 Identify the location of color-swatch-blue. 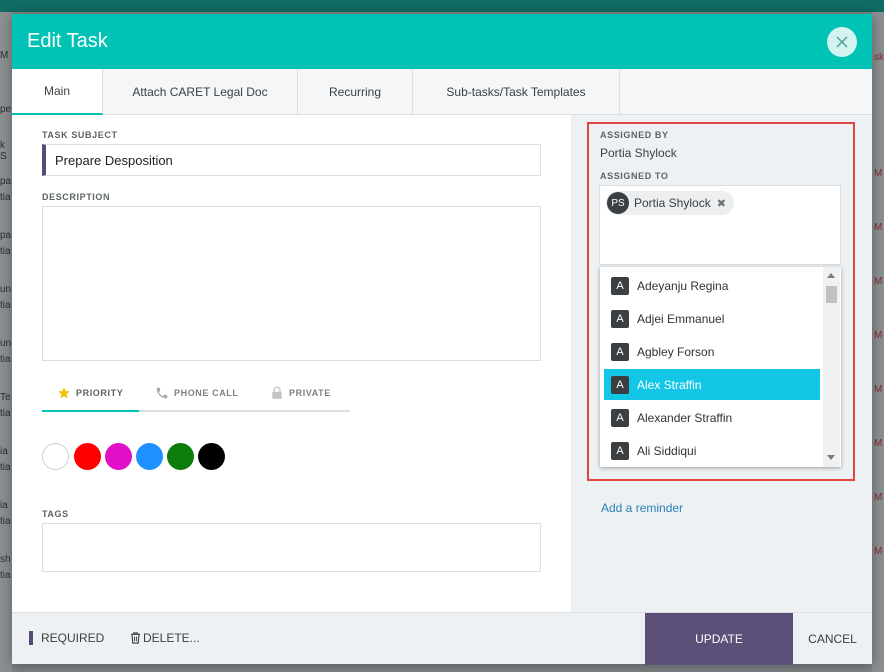
(149, 456).